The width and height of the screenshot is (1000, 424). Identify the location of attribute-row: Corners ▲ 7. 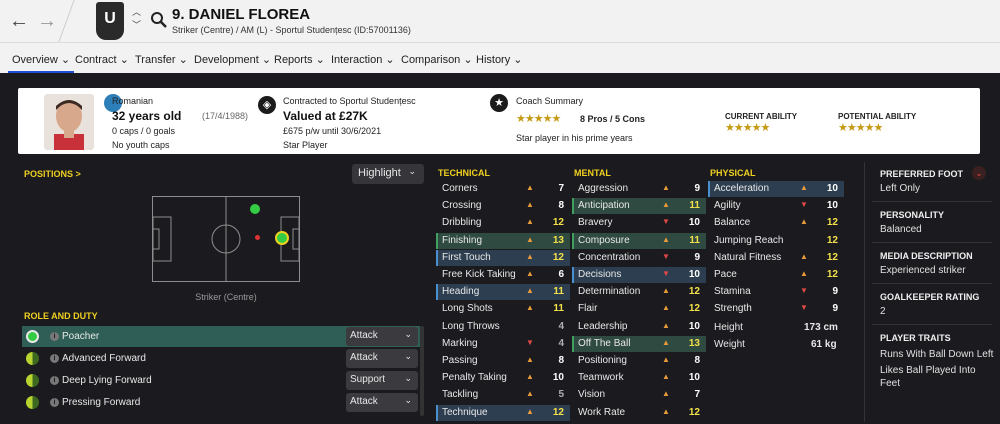
(503, 189).